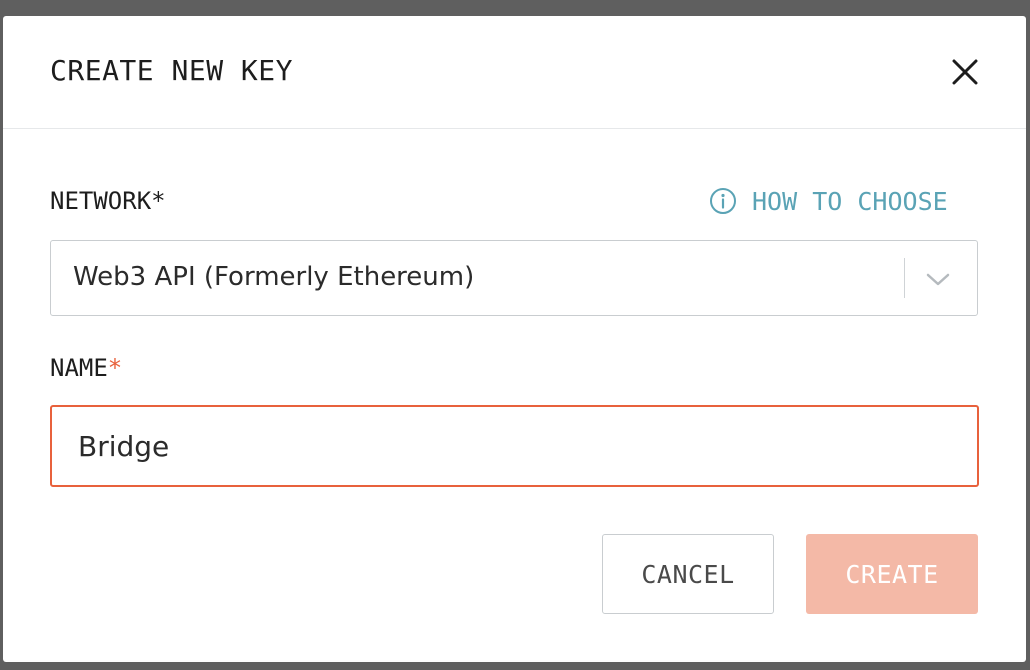 The width and height of the screenshot is (1030, 670). What do you see at coordinates (688, 574) in the screenshot?
I see `cancel-button: CANCEL` at bounding box center [688, 574].